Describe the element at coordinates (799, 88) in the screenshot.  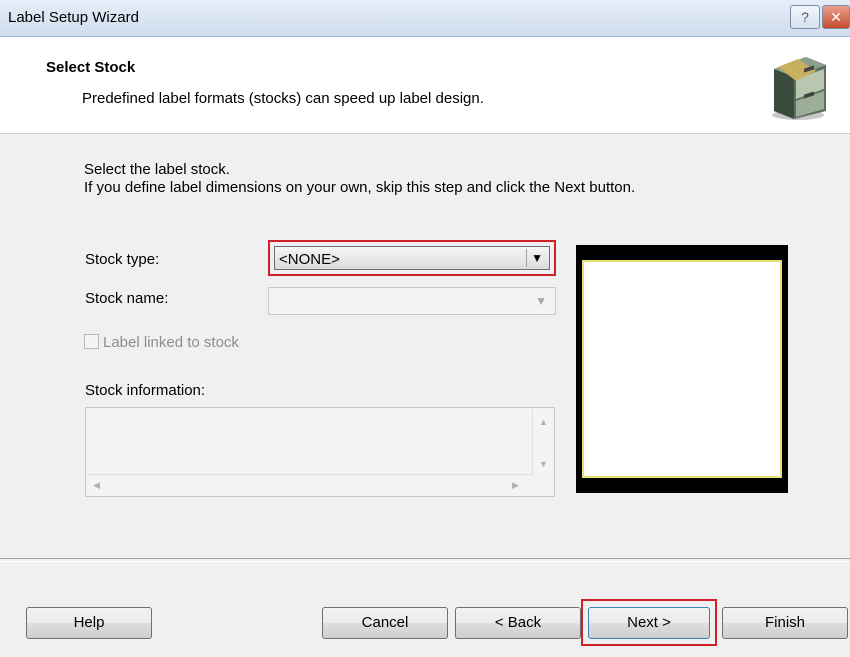
I see `file-cabinet-icon` at that location.